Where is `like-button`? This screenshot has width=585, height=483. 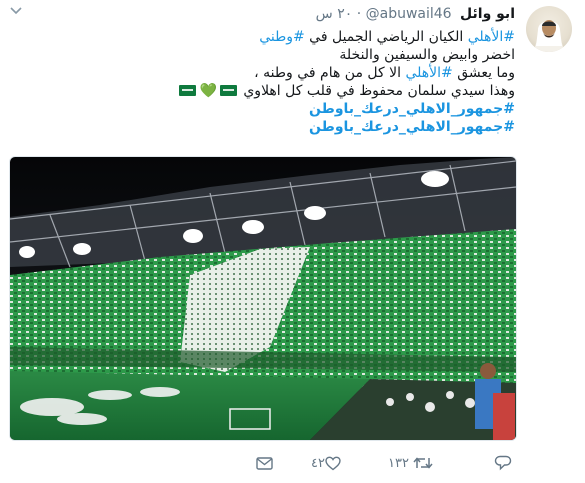
like-button is located at coordinates (333, 463).